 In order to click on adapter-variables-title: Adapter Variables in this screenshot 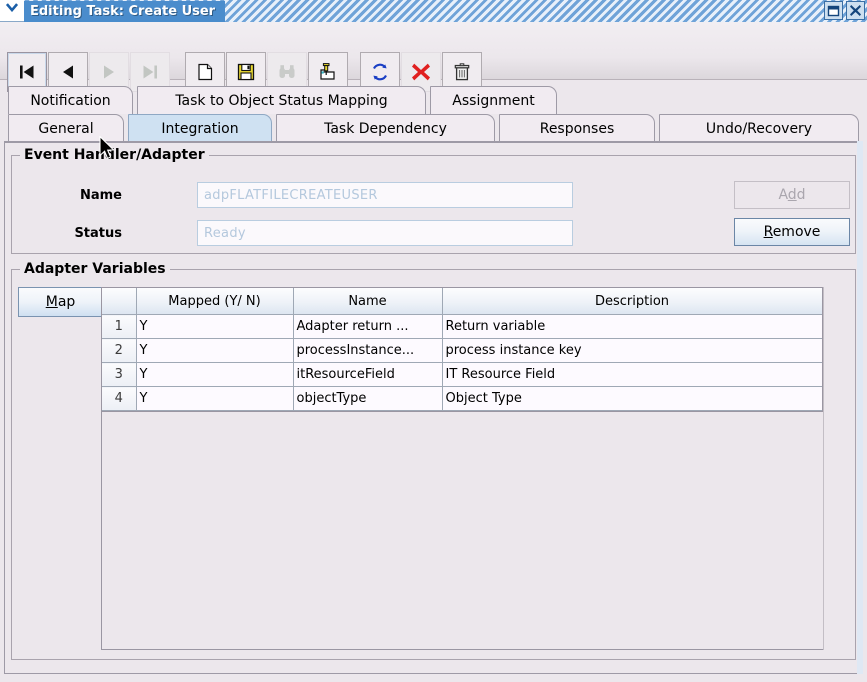, I will do `click(95, 269)`.